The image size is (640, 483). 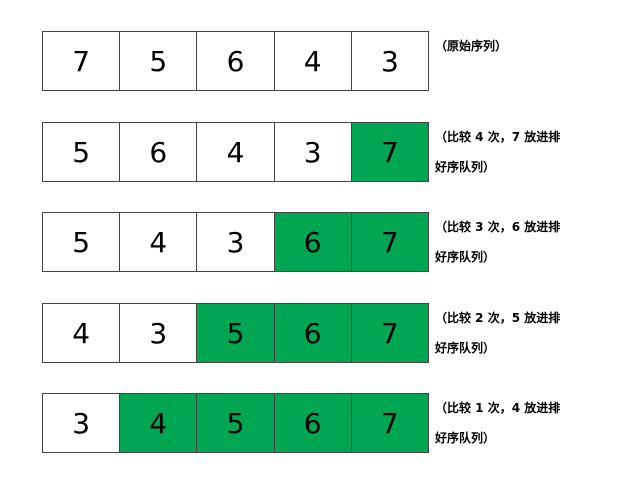 What do you see at coordinates (471, 46) in the screenshot?
I see `step-note-line: （原始序列）` at bounding box center [471, 46].